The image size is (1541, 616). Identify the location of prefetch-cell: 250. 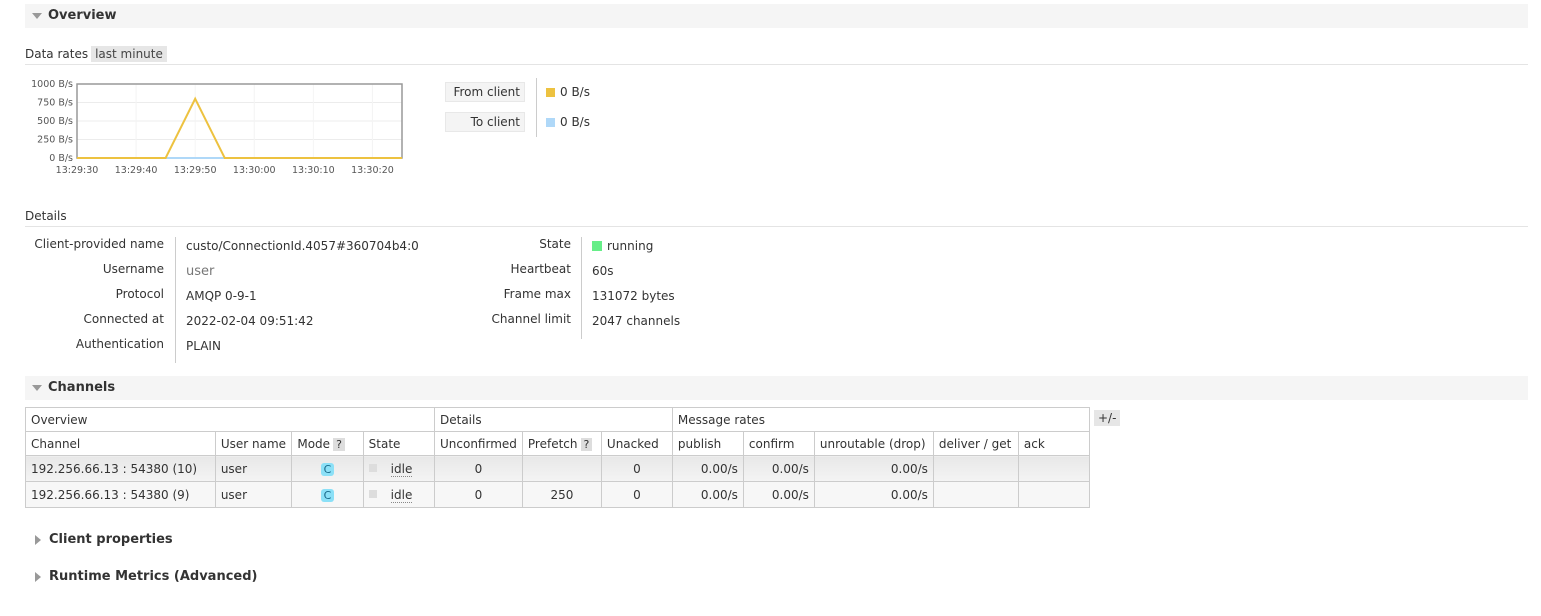
(561, 494).